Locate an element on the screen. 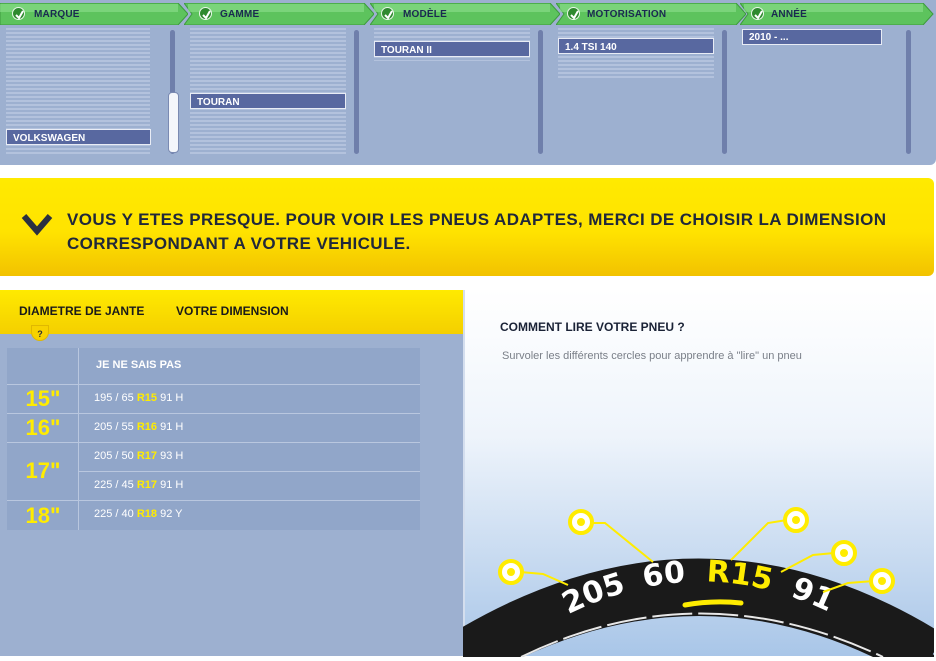 This screenshot has height=661, width=936. marking-speed: H is located at coordinates (469, 494).